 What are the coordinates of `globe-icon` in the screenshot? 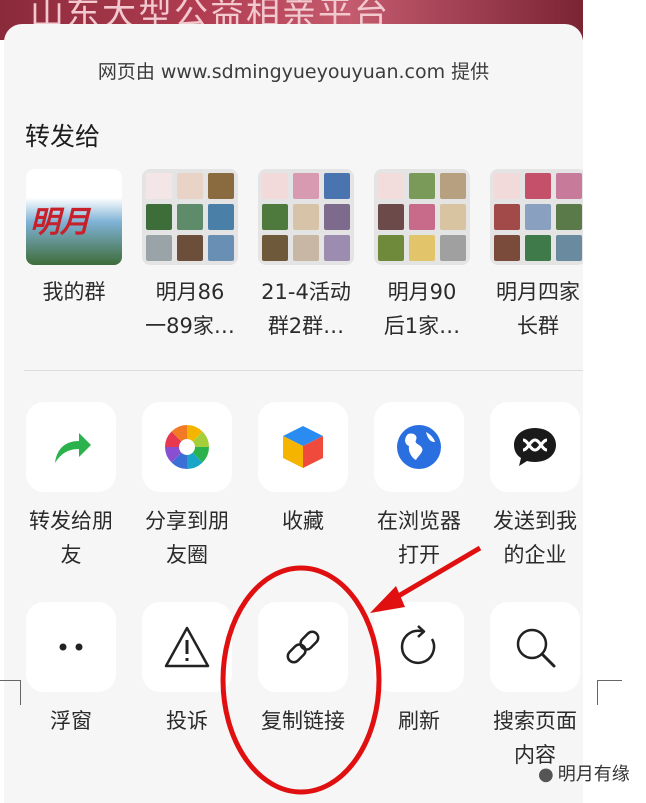 It's located at (419, 447).